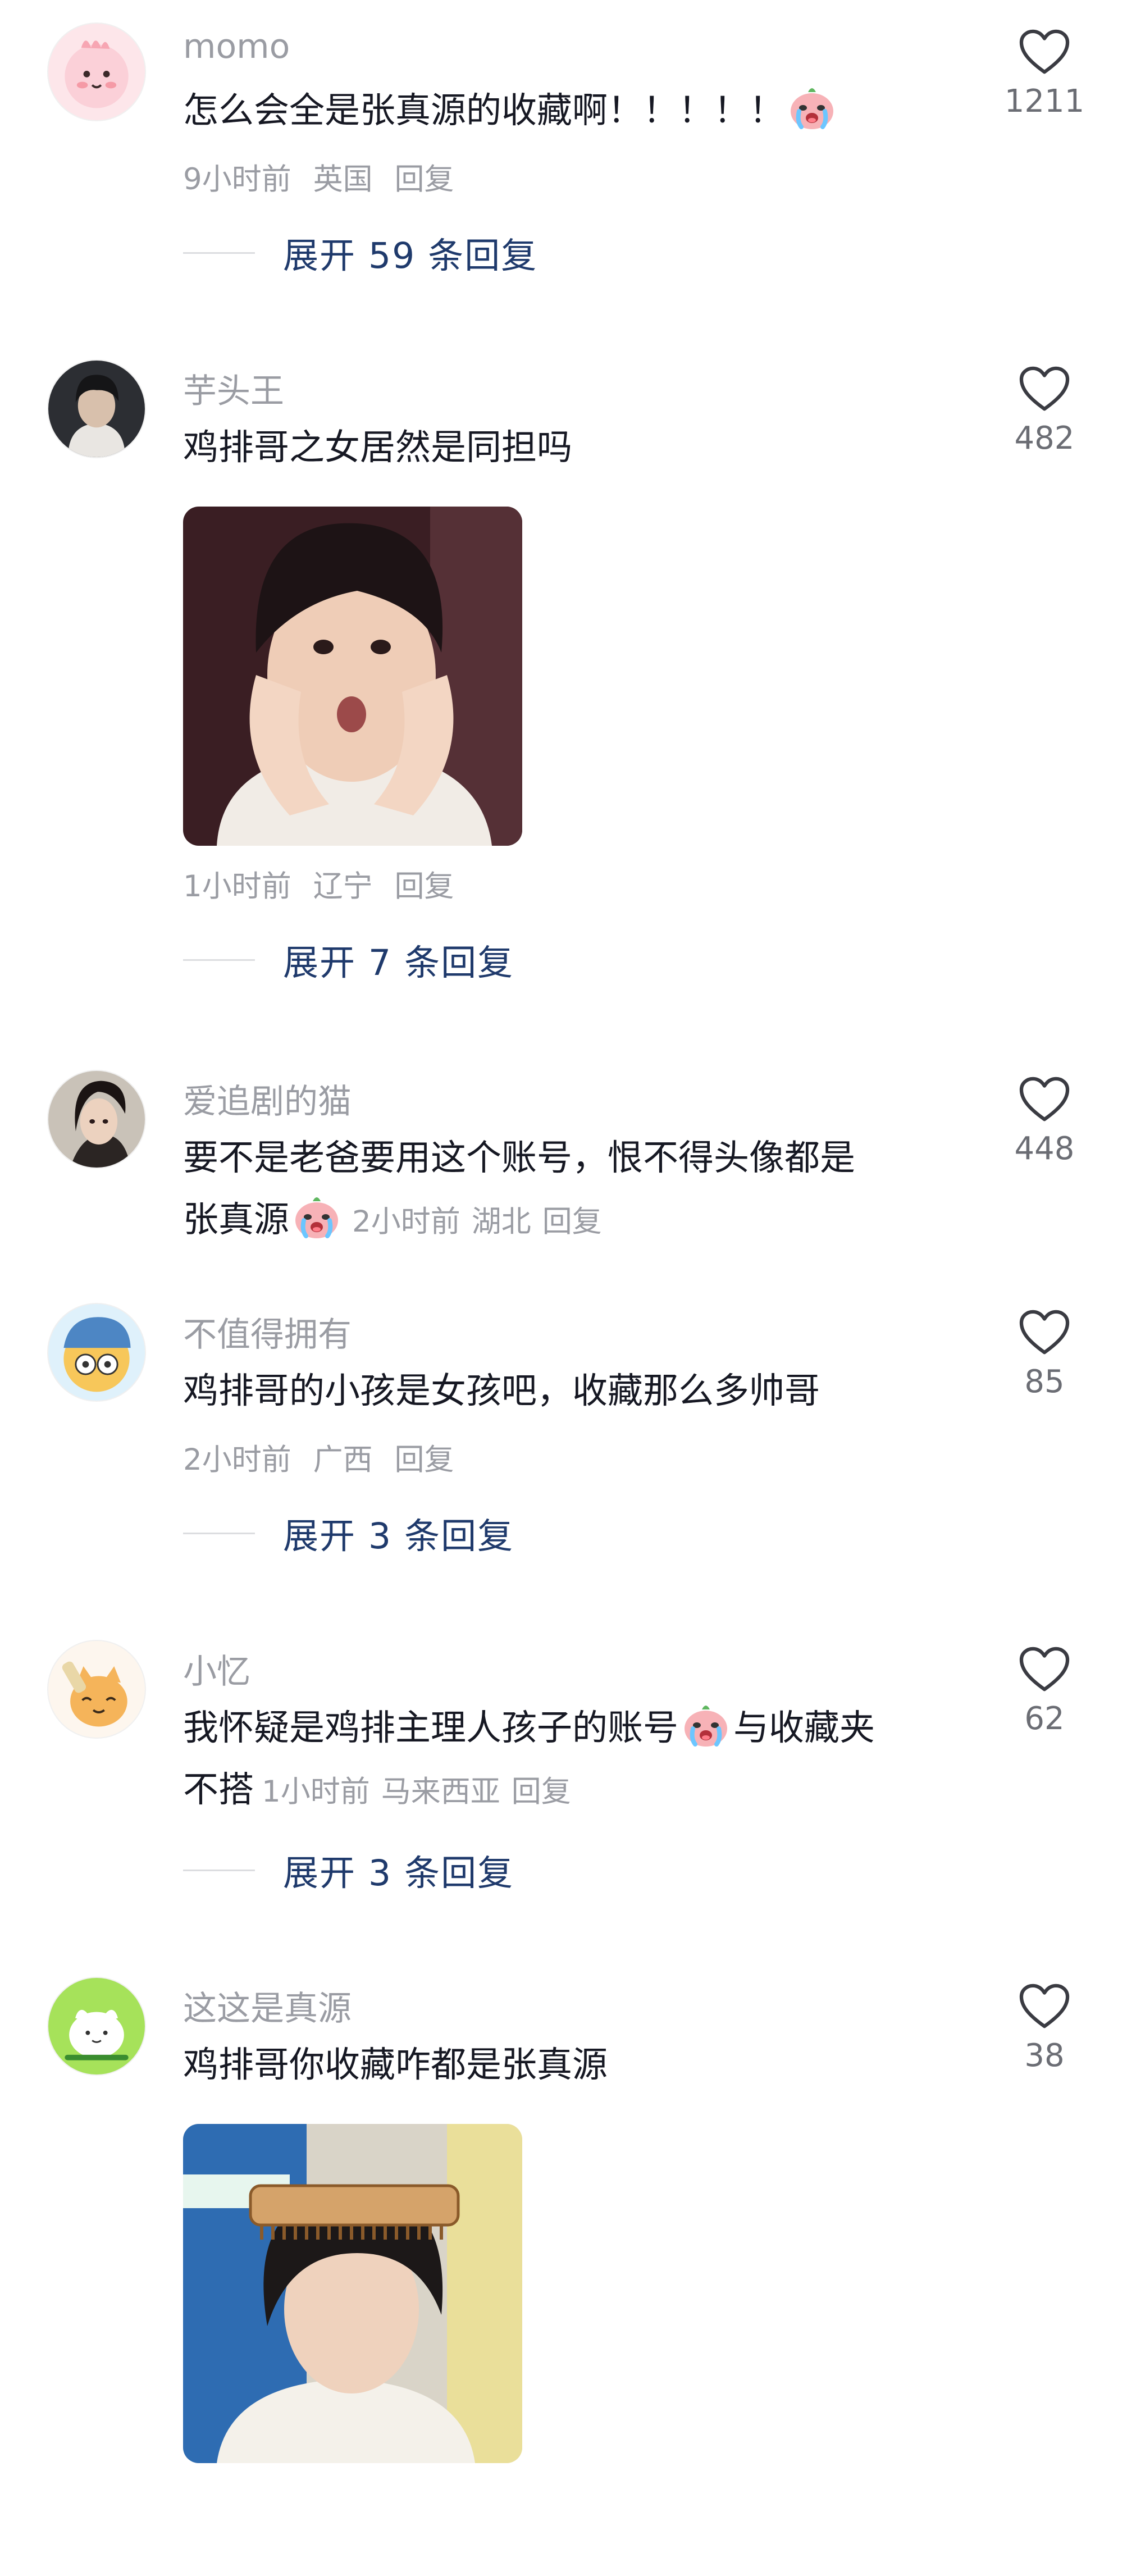 This screenshot has height=2576, width=1127. What do you see at coordinates (440, 1792) in the screenshot?
I see `comment-location: 马来西亚` at bounding box center [440, 1792].